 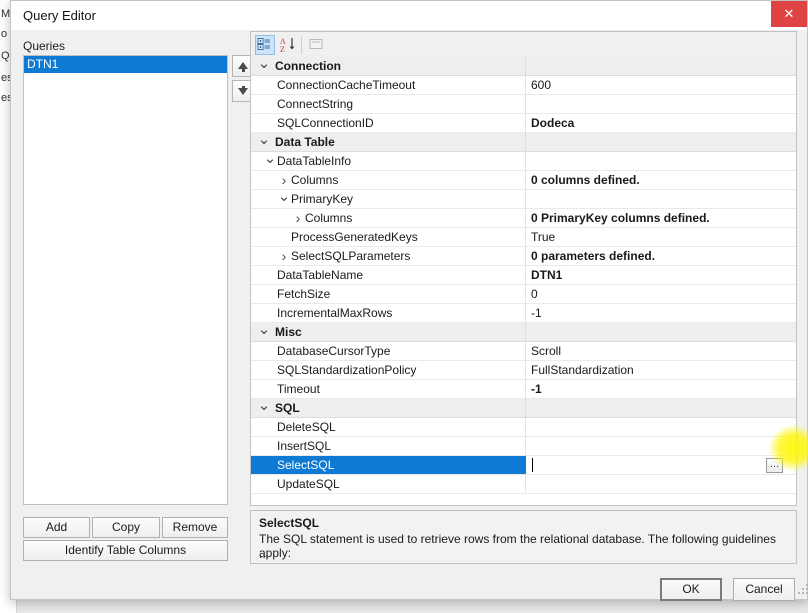 What do you see at coordinates (59, 15) in the screenshot?
I see `dialog-title: Query Editor` at bounding box center [59, 15].